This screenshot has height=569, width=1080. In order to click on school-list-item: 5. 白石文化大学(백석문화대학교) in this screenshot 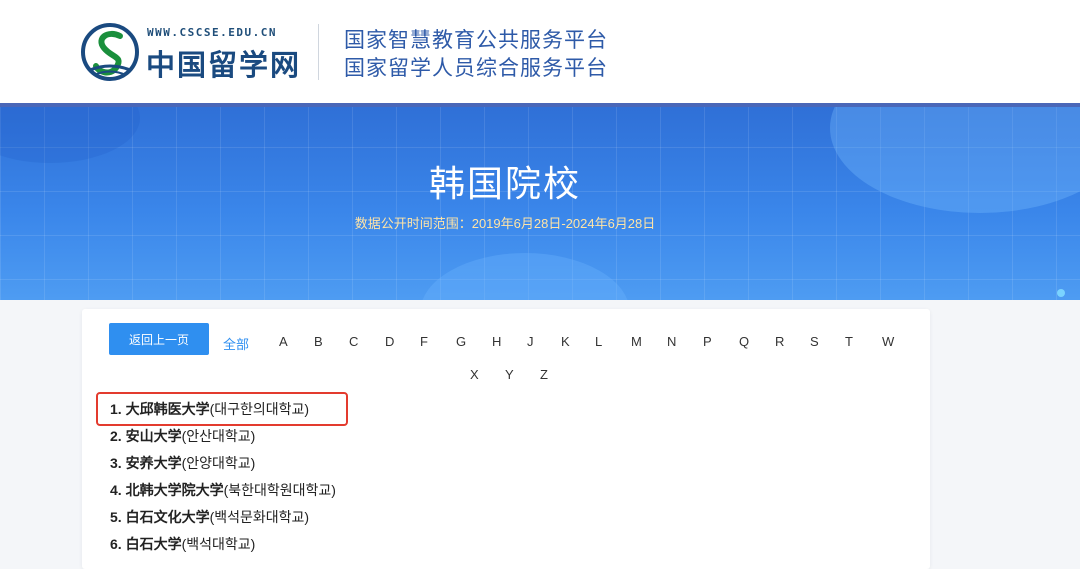, I will do `click(223, 520)`.